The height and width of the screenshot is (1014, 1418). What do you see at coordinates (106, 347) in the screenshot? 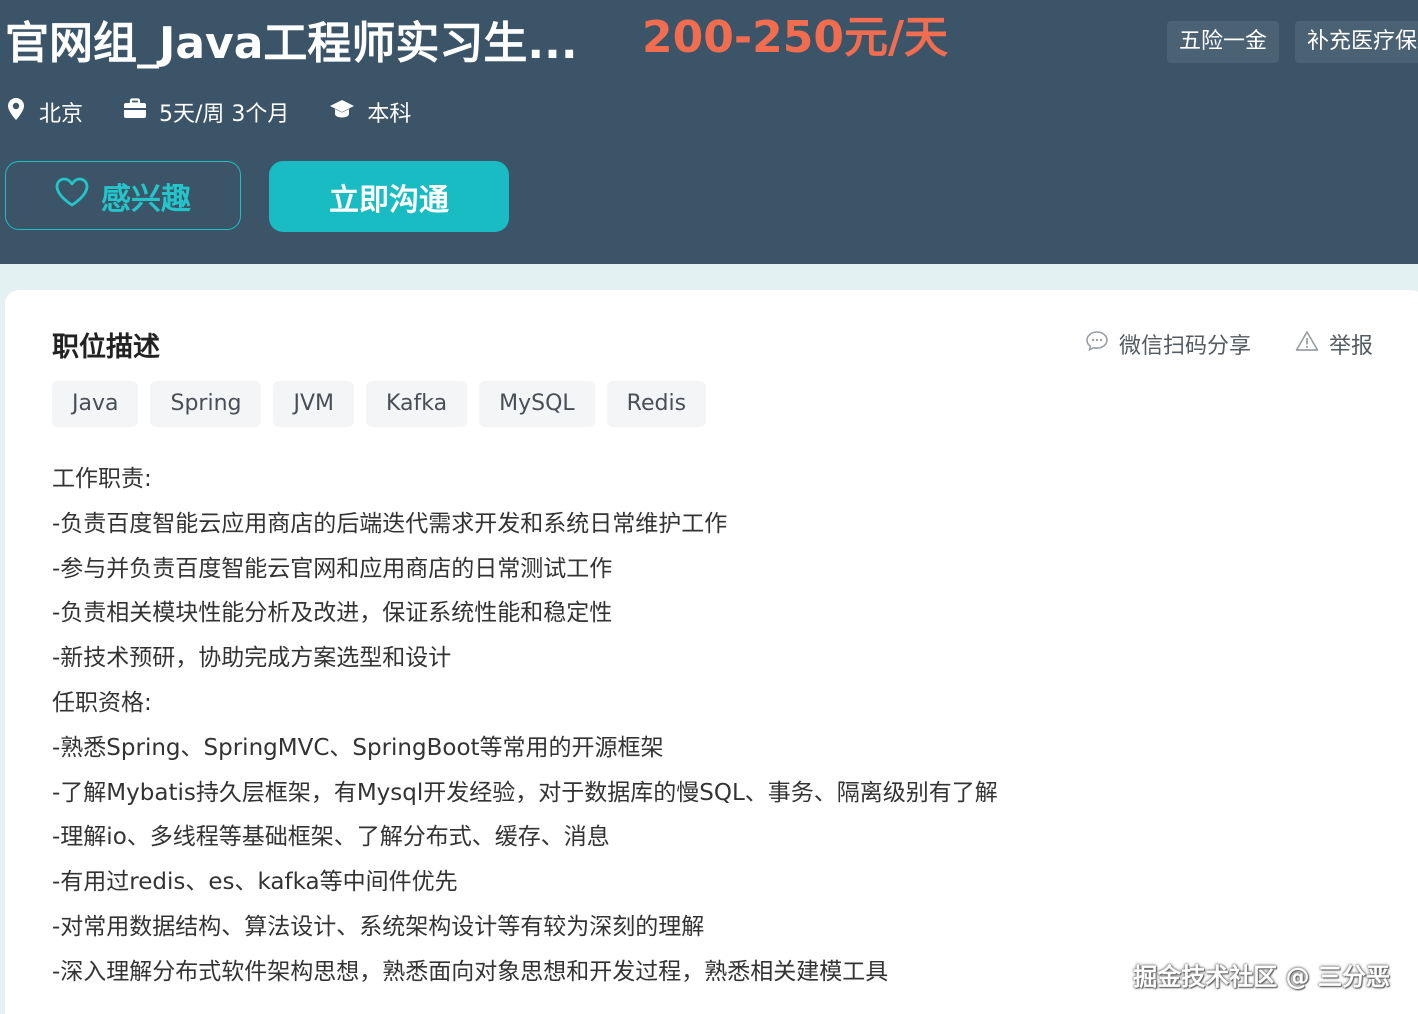
I see `section-title: 职位描述` at bounding box center [106, 347].